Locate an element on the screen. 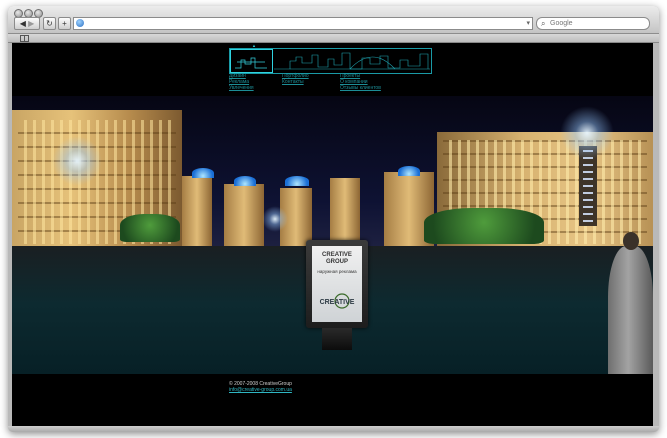  logo-frame is located at coordinates (251, 61).